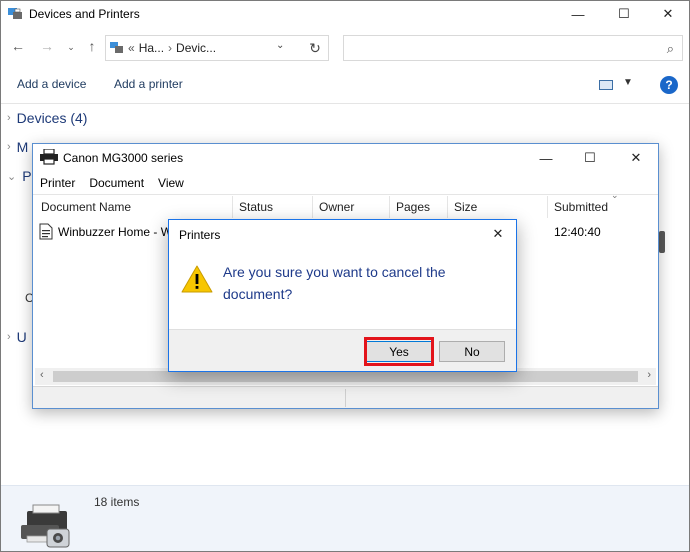 Image resolution: width=690 pixels, height=552 pixels. What do you see at coordinates (117, 48) in the screenshot?
I see `control-panel-icon` at bounding box center [117, 48].